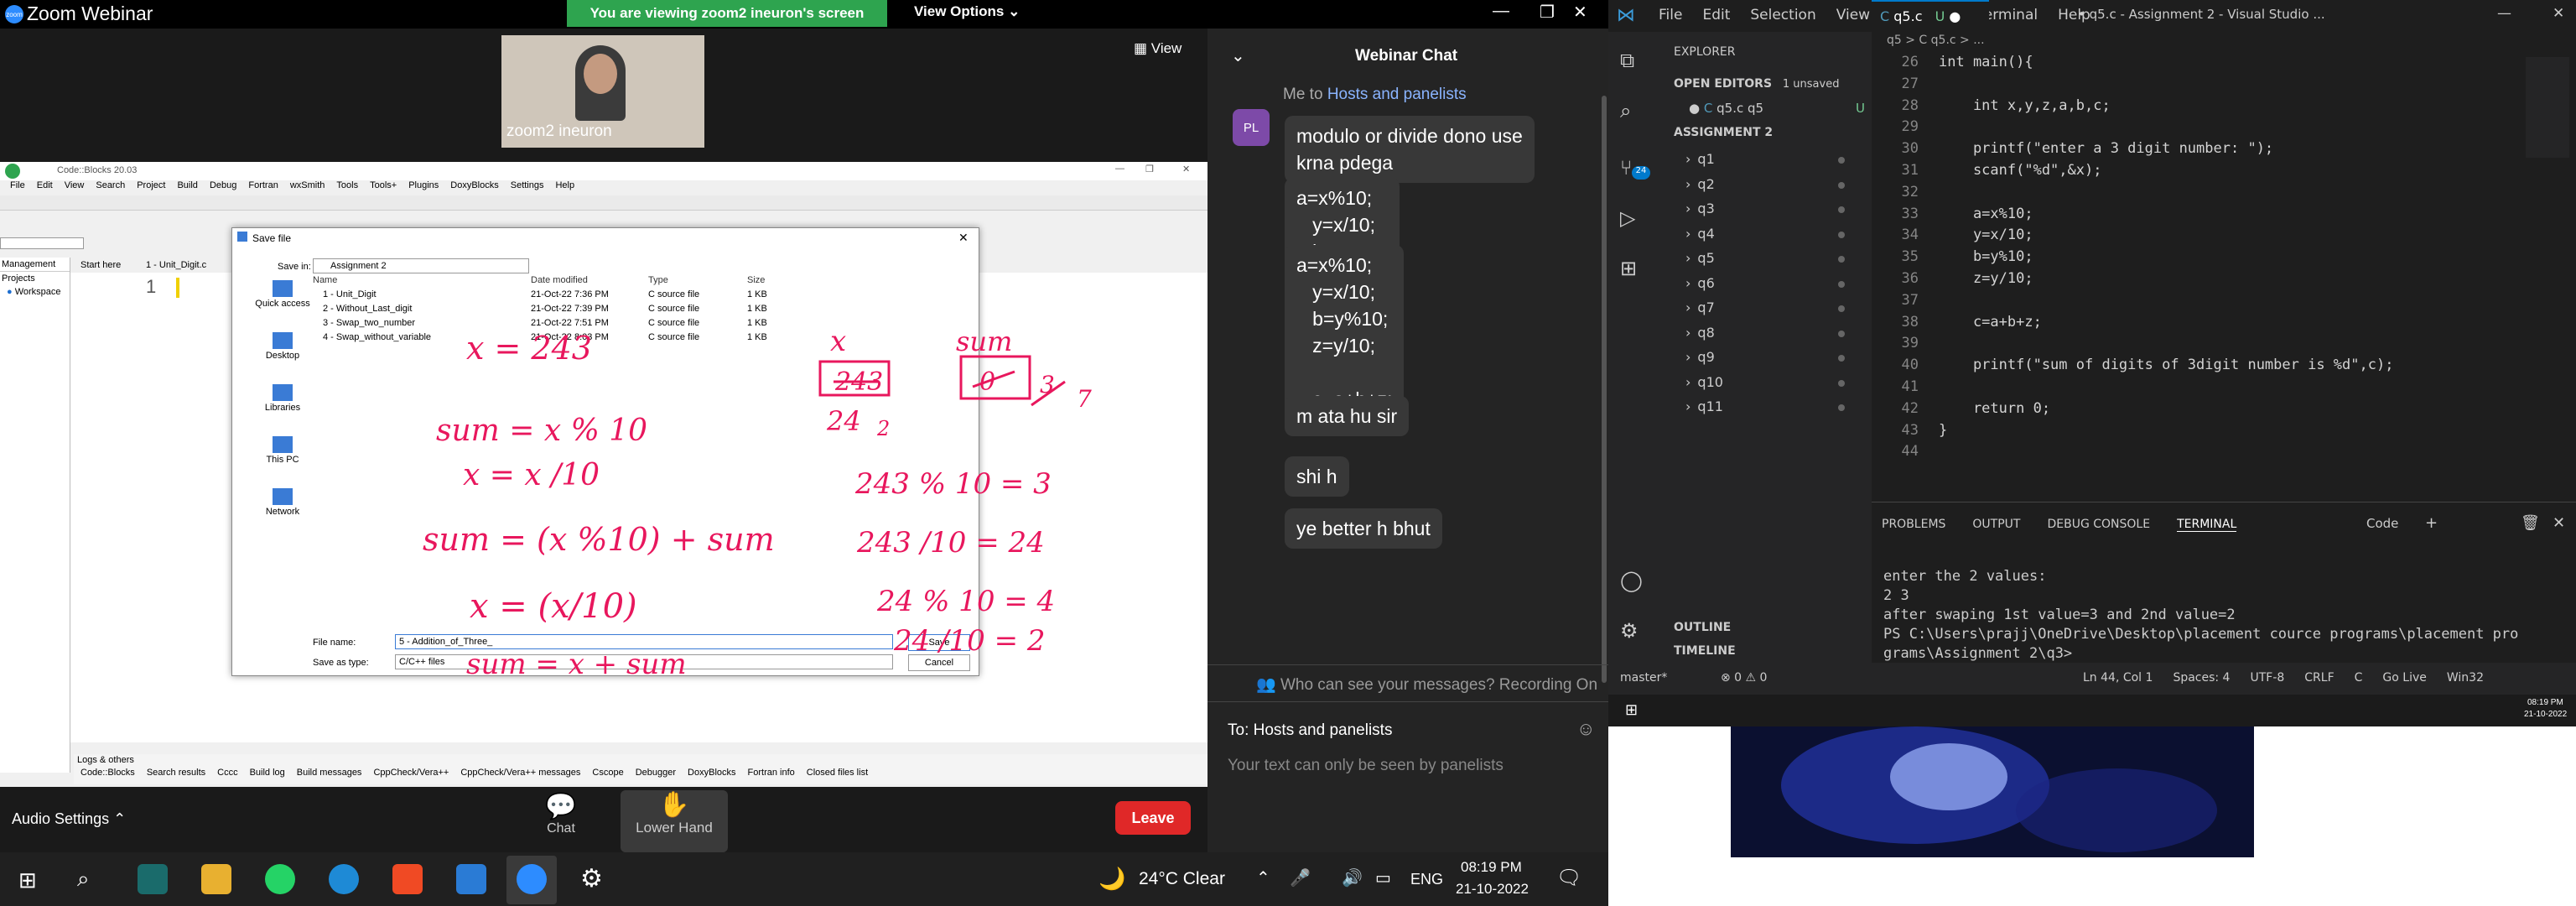  What do you see at coordinates (2201, 678) in the screenshot?
I see `status-item: Spaces: 4` at bounding box center [2201, 678].